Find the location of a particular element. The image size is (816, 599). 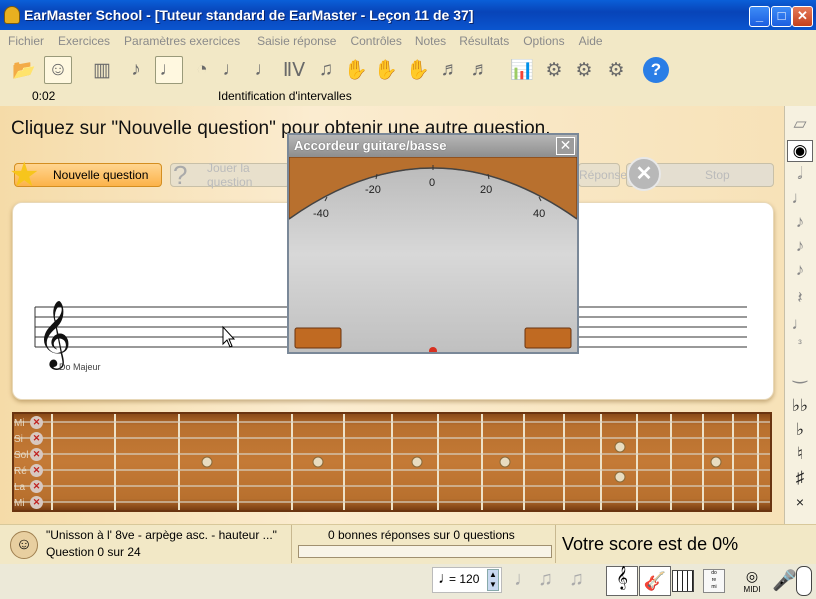

toolbar: 📂 ☺ ▥ ♪ ♩ ◔ ♩ ♩ ⅡⅤ ♫ ✋ ✋ ✋ ♬ ♬ 📊 ⚙ ⚙ ⚙ ? is located at coordinates (408, 70).